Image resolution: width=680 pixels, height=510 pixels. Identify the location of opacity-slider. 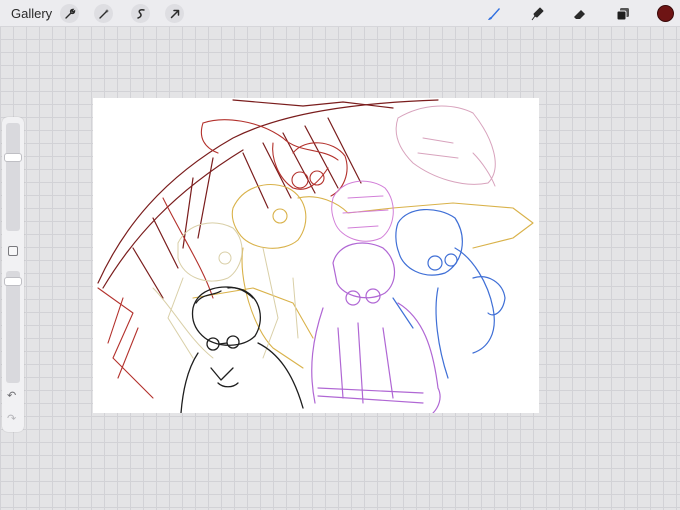
(13, 327).